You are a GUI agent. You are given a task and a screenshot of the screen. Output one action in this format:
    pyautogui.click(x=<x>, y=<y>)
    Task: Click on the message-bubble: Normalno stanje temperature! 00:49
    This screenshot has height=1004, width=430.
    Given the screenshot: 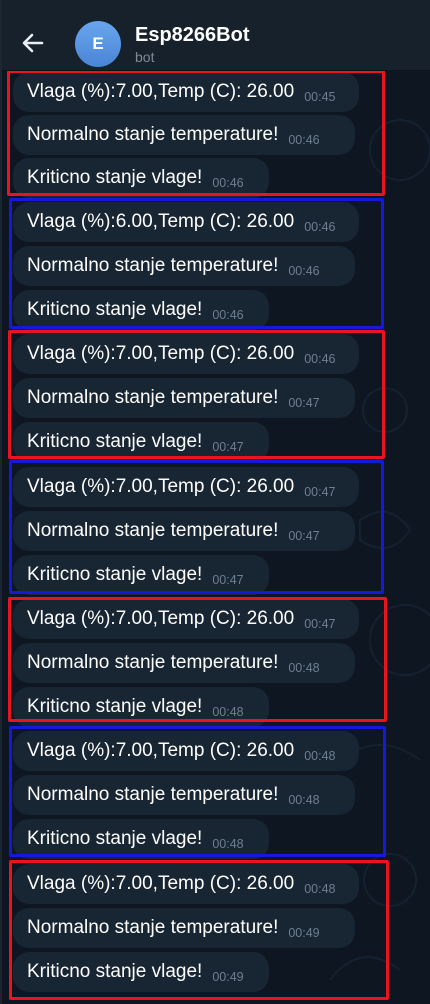 What is the action you would take?
    pyautogui.click(x=184, y=928)
    